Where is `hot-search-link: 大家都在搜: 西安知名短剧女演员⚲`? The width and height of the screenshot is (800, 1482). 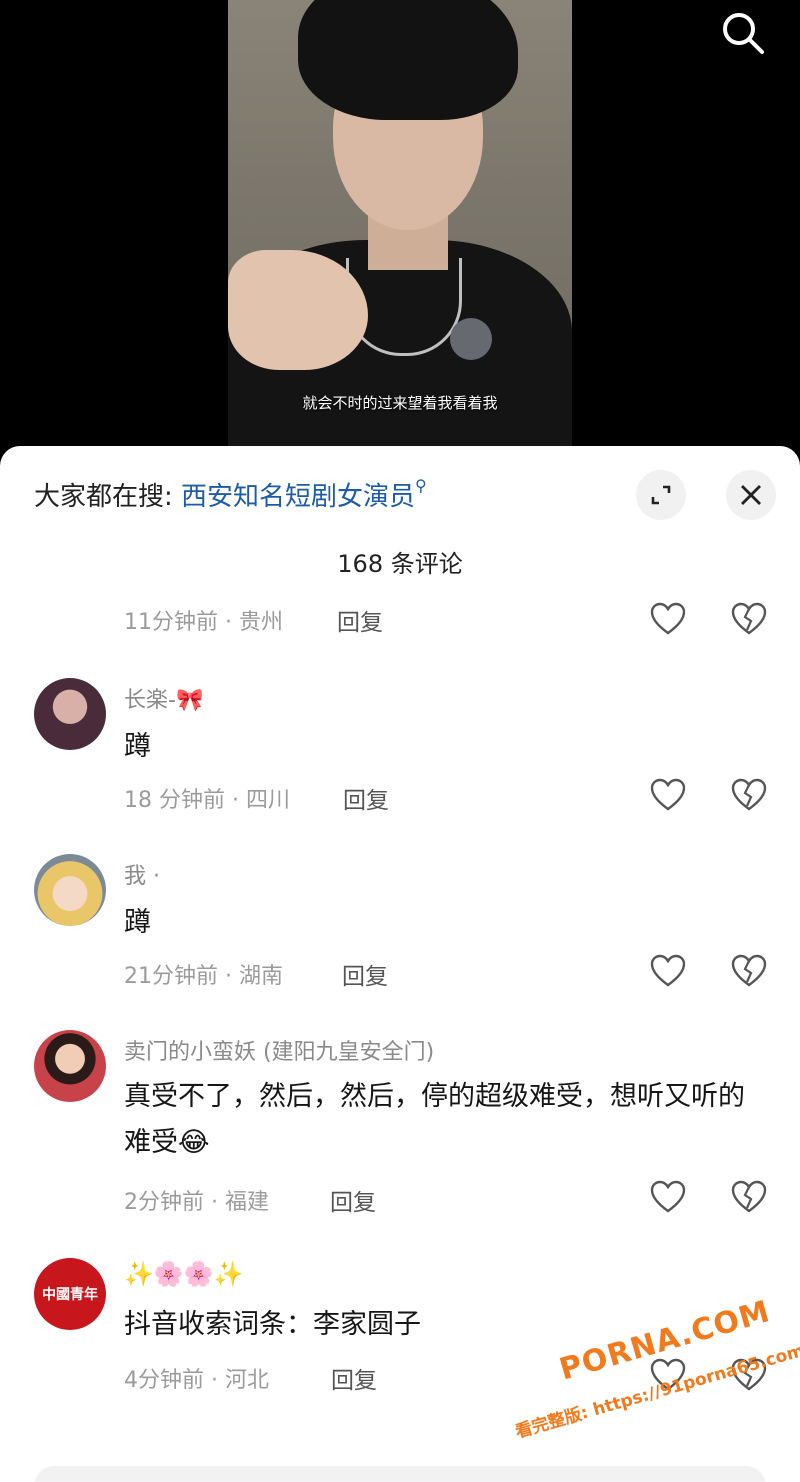 hot-search-link: 大家都在搜: 西安知名短剧女演员⚲ is located at coordinates (230, 494).